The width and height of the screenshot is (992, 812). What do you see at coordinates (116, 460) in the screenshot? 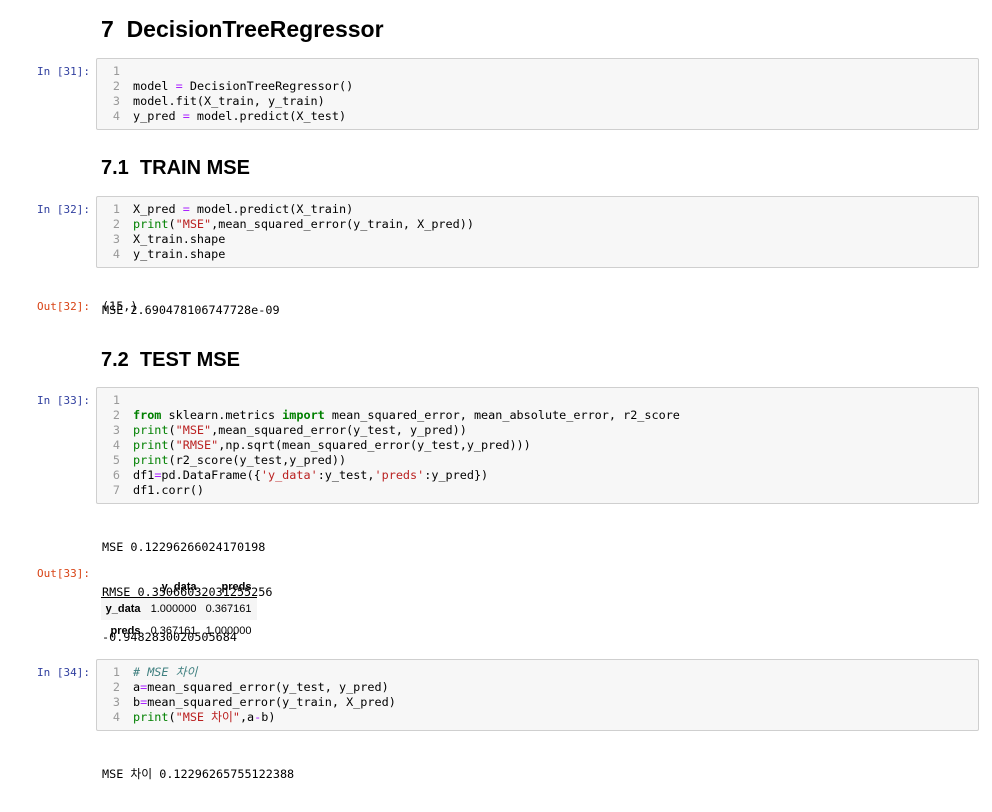
I see `line-number: 5` at bounding box center [116, 460].